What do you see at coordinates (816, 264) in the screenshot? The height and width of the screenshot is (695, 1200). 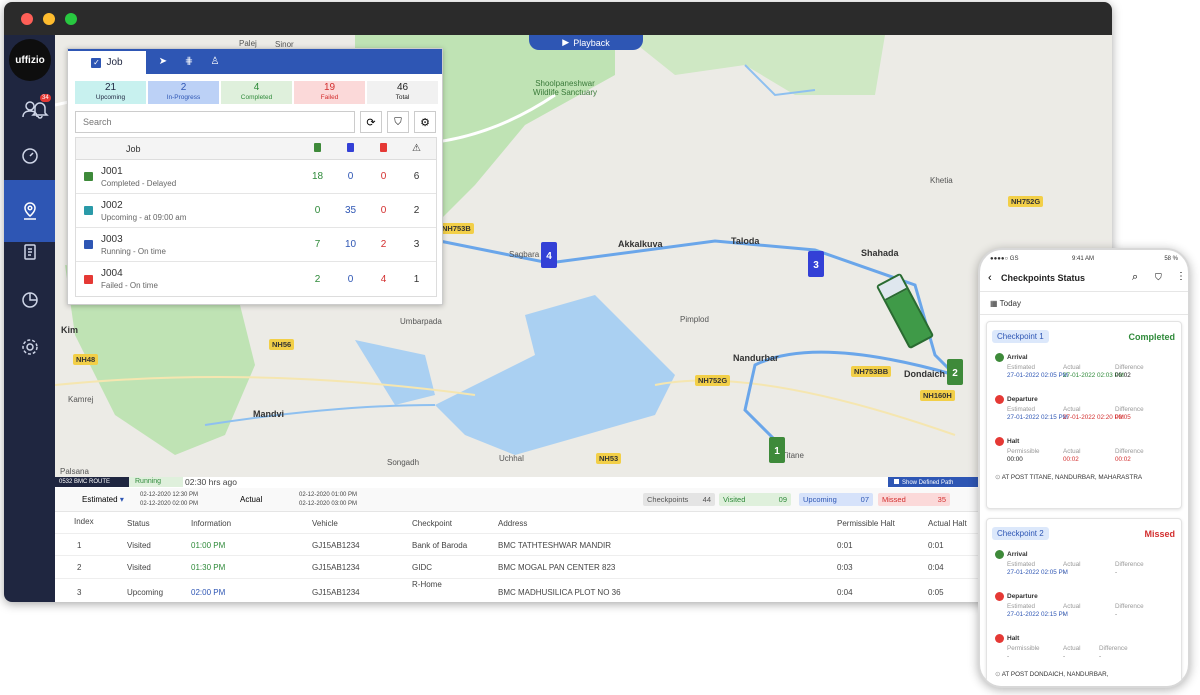 I see `checkpoint-bin-marker: 3` at bounding box center [816, 264].